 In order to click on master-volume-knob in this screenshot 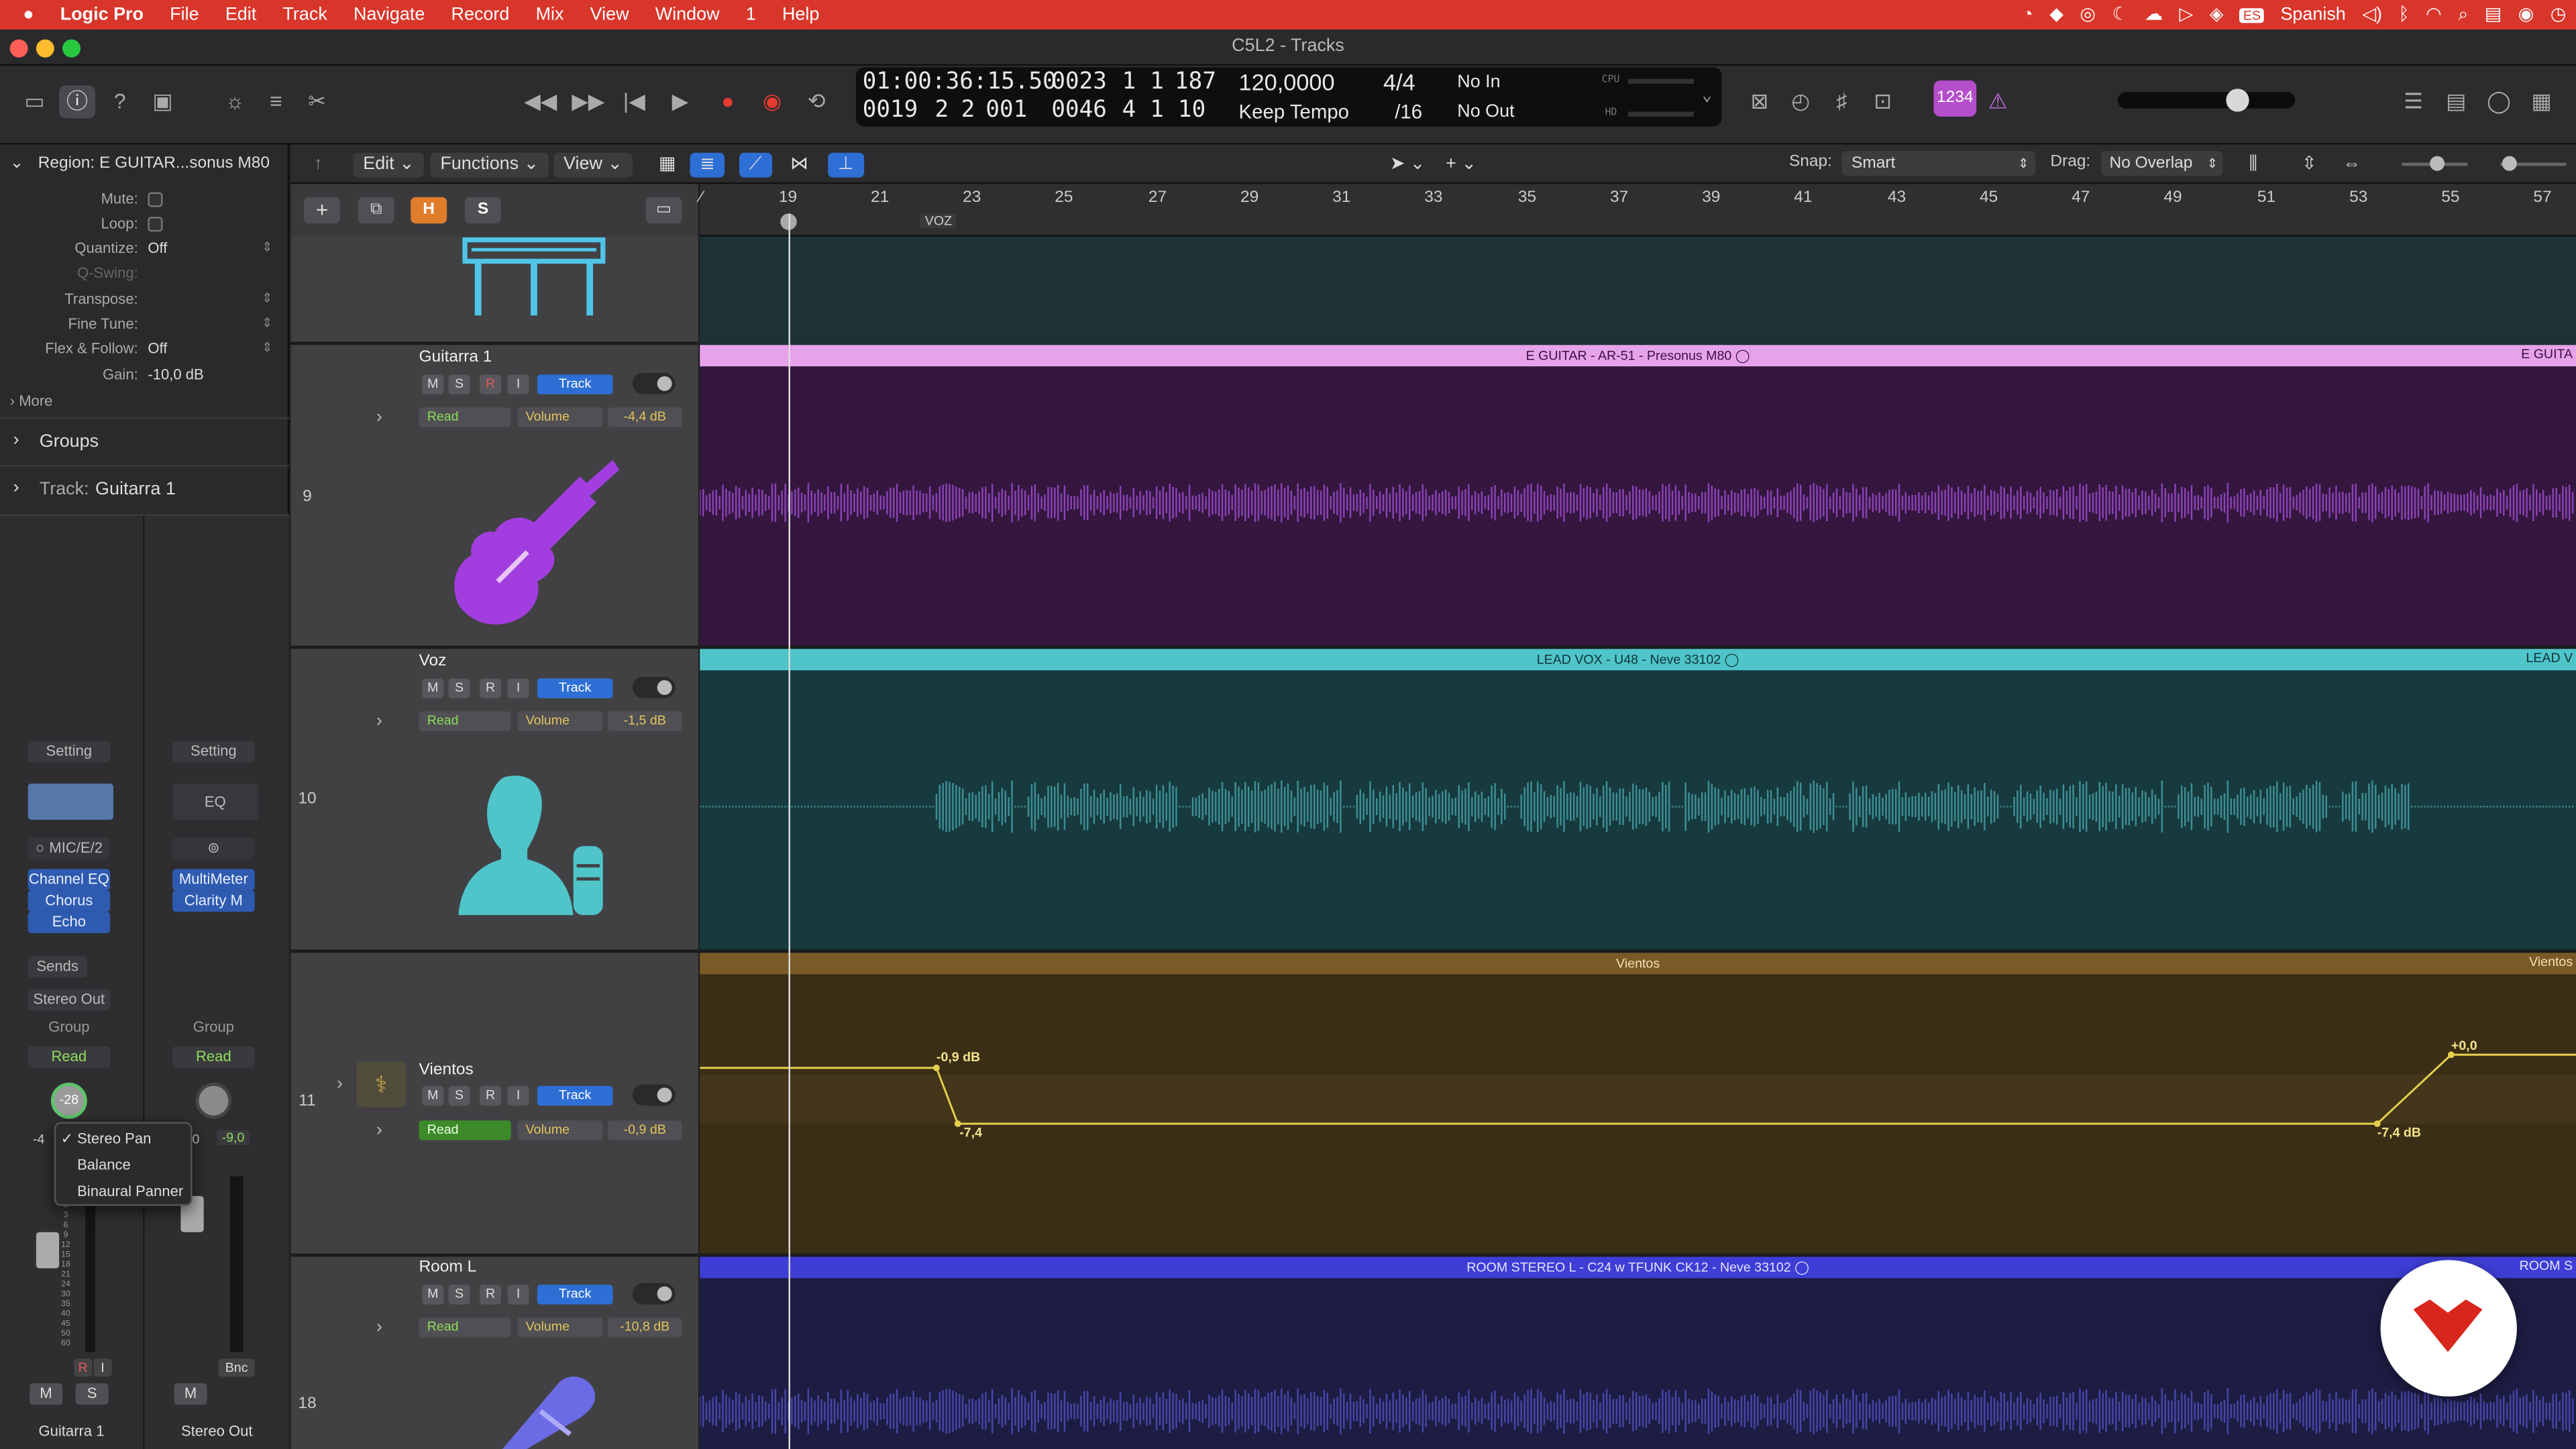, I will do `click(2237, 100)`.